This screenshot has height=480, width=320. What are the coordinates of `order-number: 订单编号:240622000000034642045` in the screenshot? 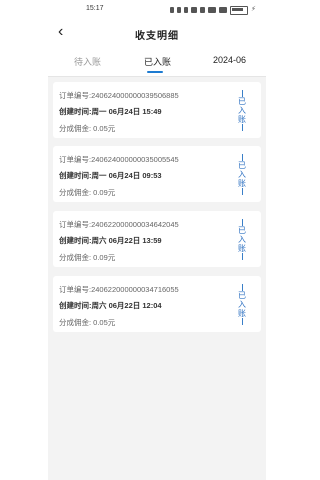 It's located at (119, 224).